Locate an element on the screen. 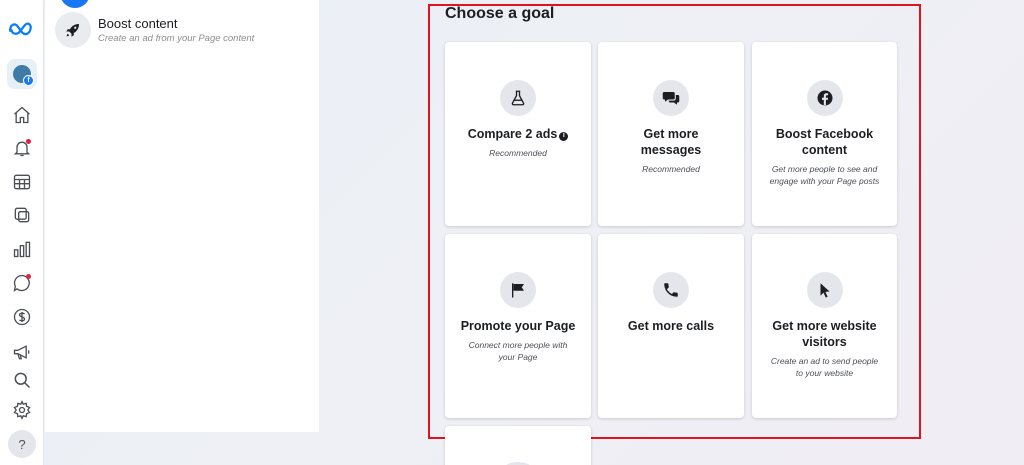 The image size is (1024, 465). selected-option-indicator is located at coordinates (75, 4).